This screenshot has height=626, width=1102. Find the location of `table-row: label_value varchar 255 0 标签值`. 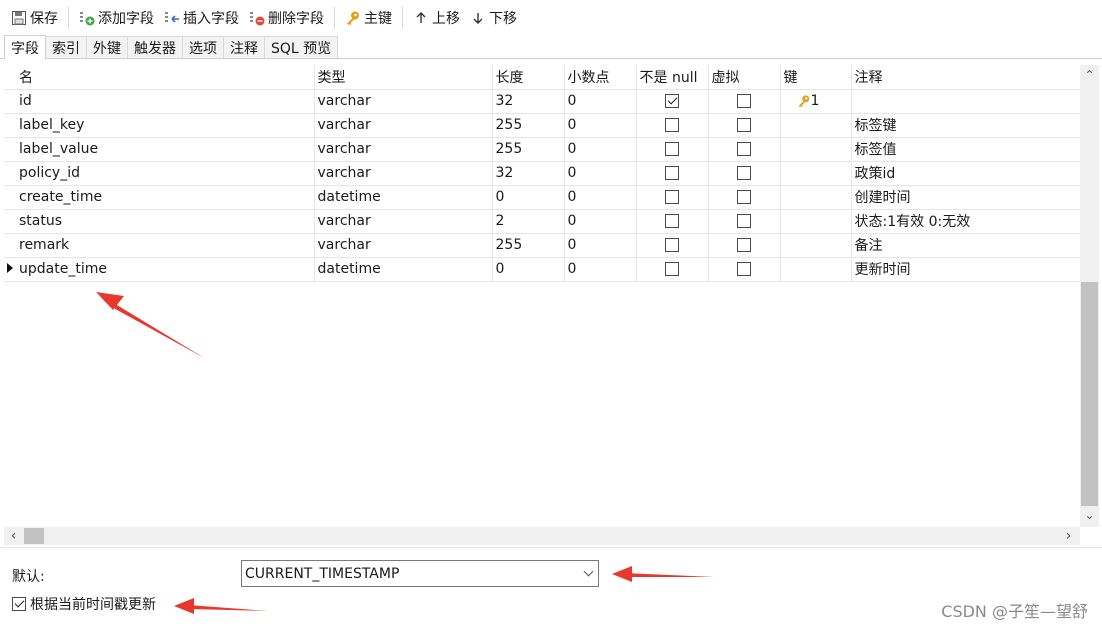

table-row: label_value varchar 255 0 标签值 is located at coordinates (542, 149).